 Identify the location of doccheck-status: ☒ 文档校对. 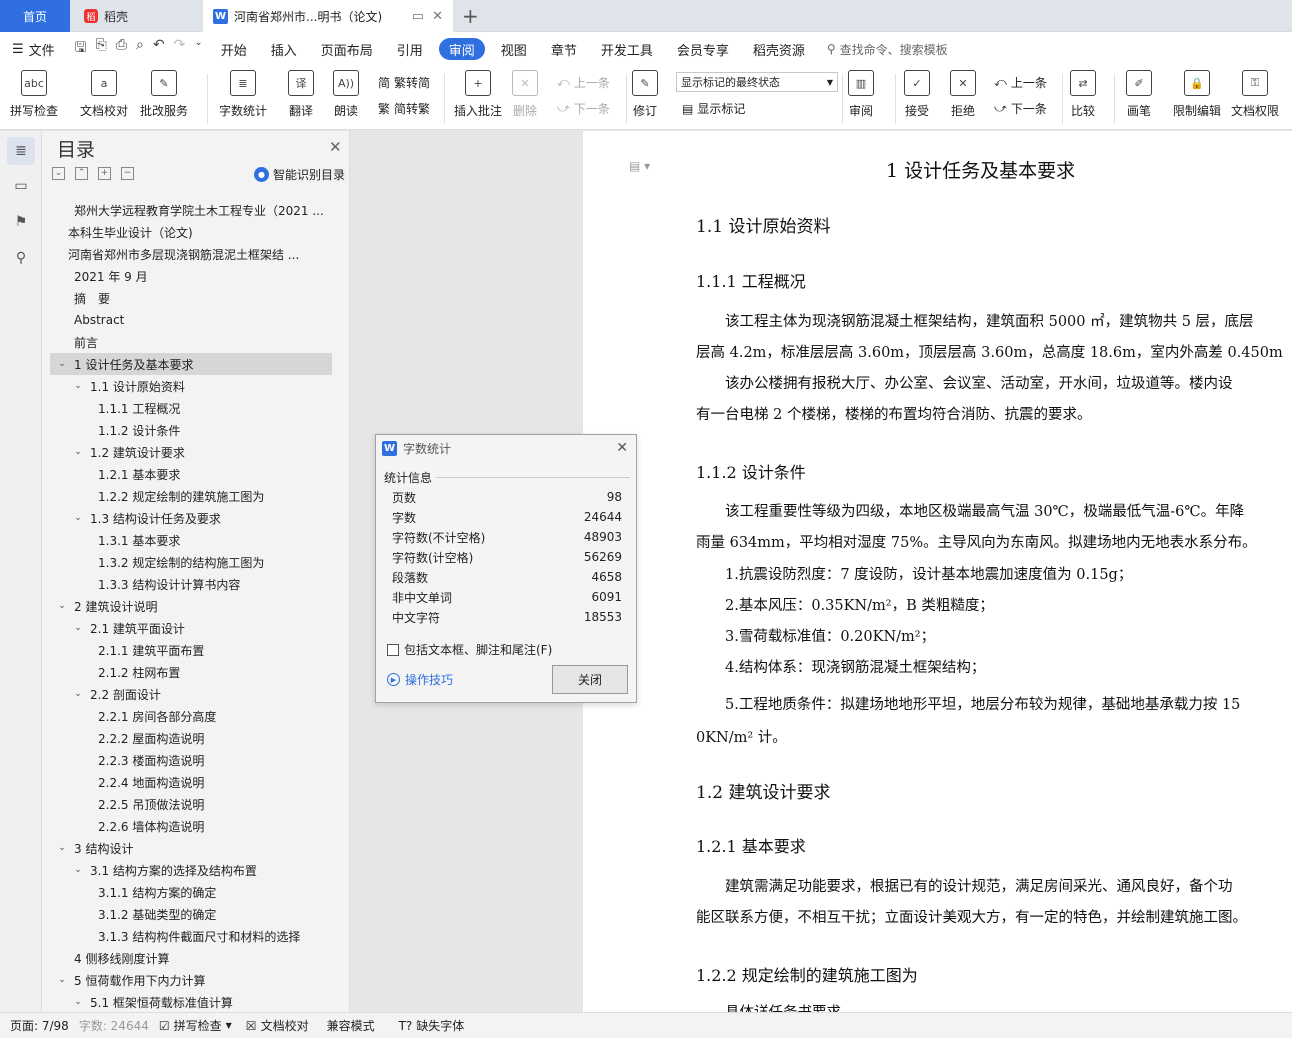
(277, 1025).